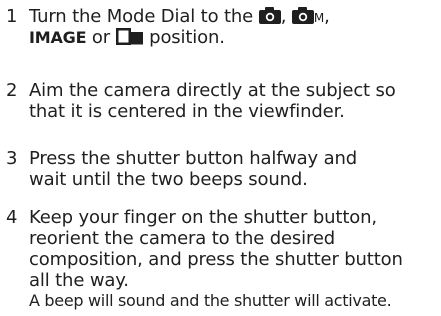 The height and width of the screenshot is (316, 441). I want to click on step-line: that it is centered in the viewfinder., so click(187, 111).